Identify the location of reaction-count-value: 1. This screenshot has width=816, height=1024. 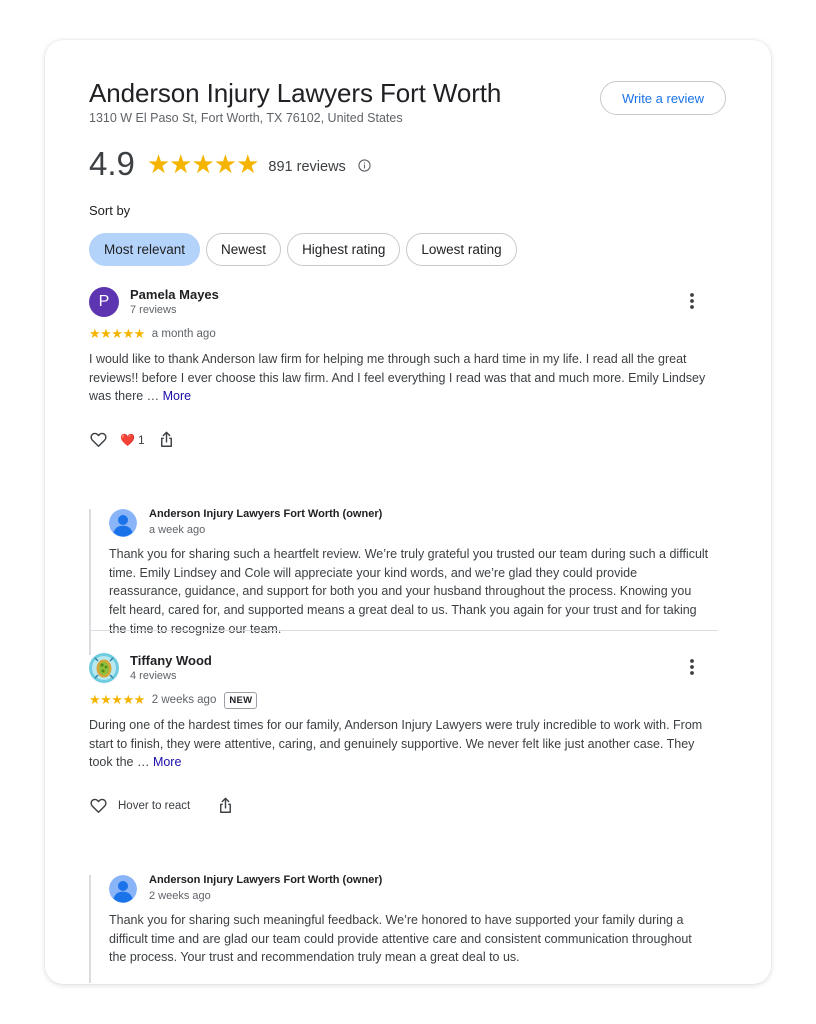
(141, 439).